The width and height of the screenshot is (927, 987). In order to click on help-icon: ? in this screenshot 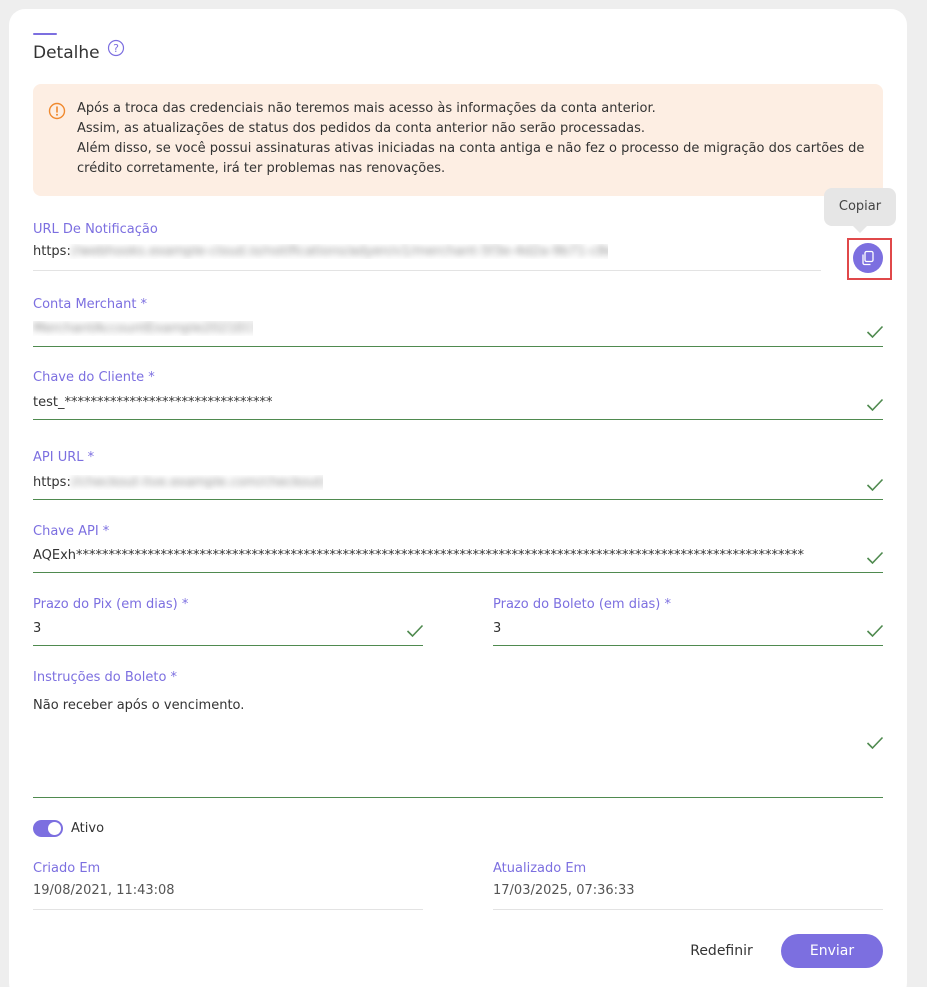, I will do `click(116, 48)`.